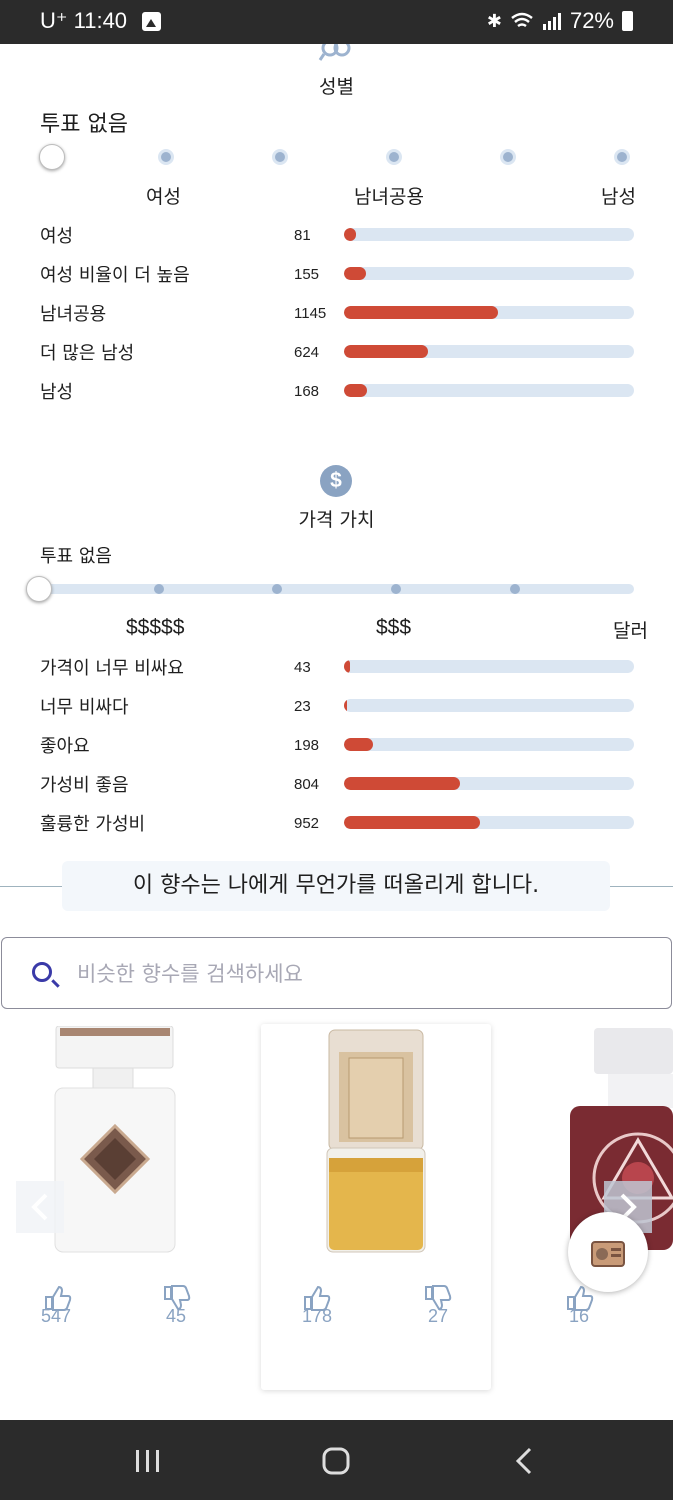  What do you see at coordinates (84, 785) in the screenshot?
I see `price-row-label: 가성비 좋음` at bounding box center [84, 785].